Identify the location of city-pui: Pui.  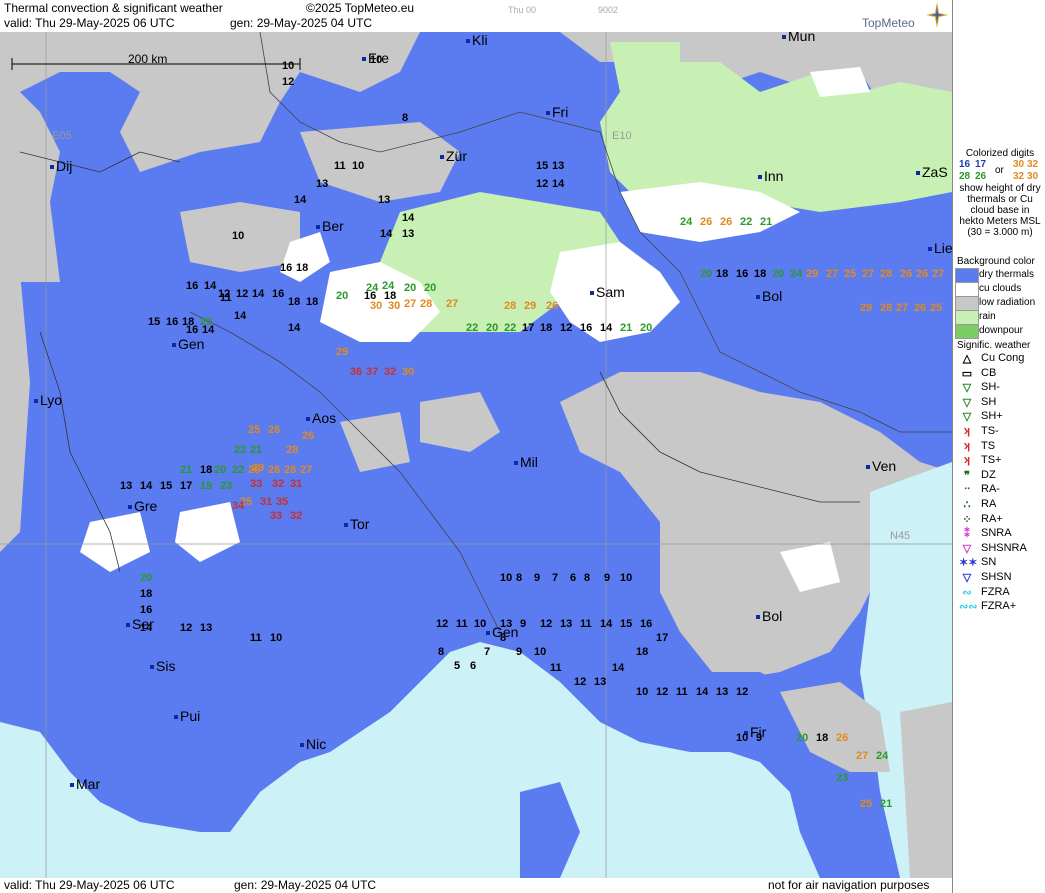
(187, 716).